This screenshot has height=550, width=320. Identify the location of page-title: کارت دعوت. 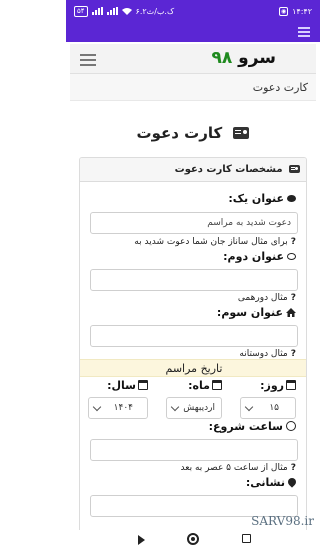
(193, 133).